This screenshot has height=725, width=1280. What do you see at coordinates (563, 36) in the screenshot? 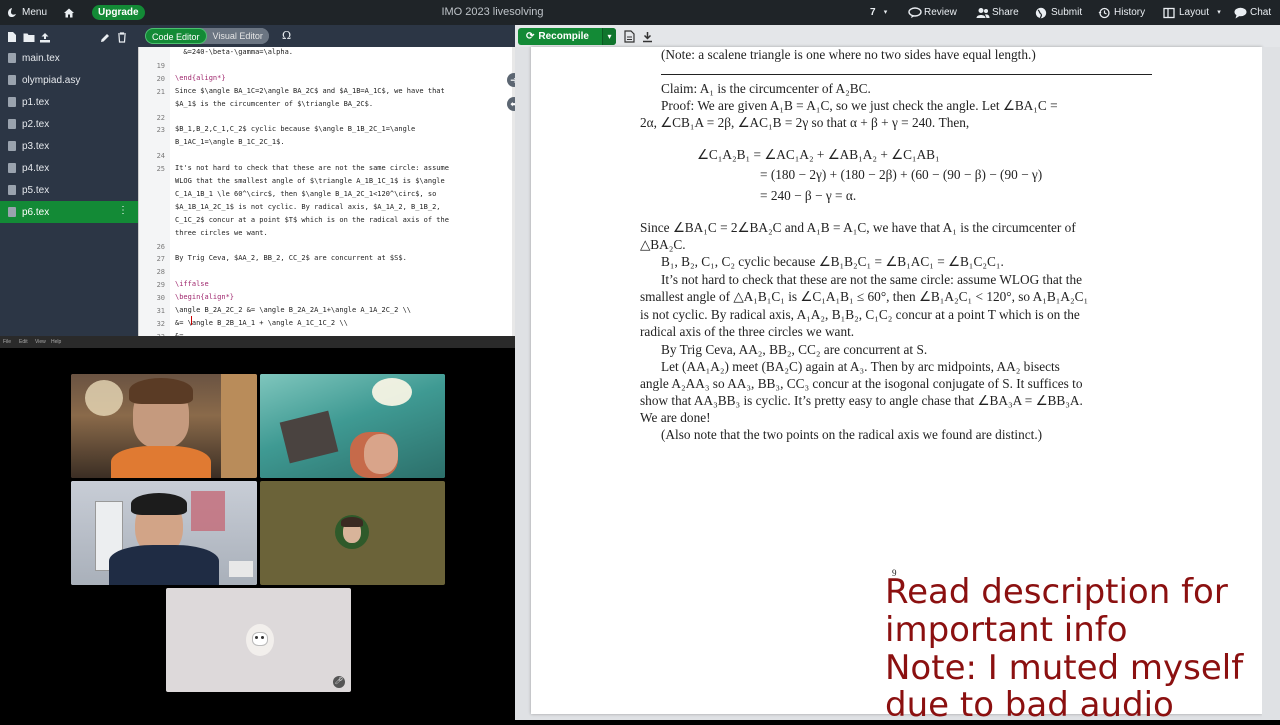
I see `recompile-label: Recompile` at bounding box center [563, 36].